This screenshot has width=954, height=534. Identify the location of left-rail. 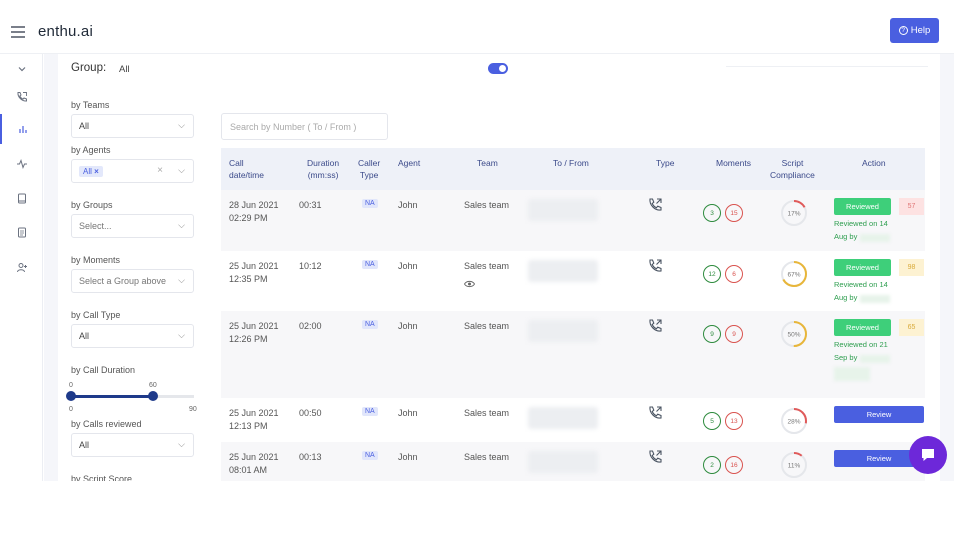
(21, 267).